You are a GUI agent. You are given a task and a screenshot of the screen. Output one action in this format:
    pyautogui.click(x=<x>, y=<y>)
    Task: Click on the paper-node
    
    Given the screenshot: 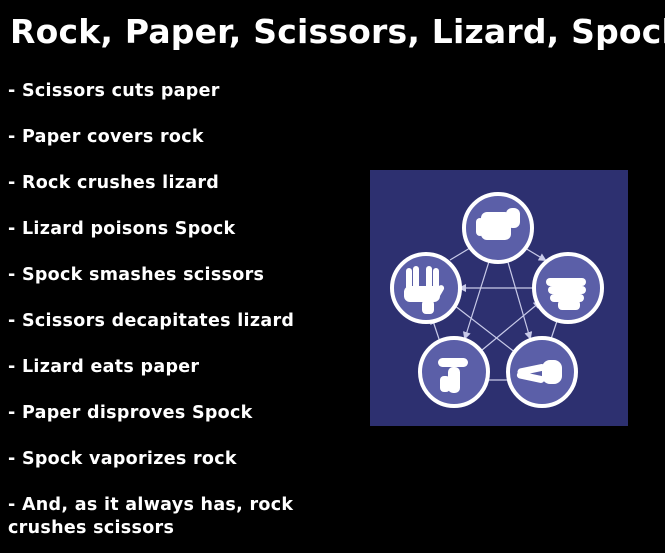 What is the action you would take?
    pyautogui.click(x=568, y=288)
    